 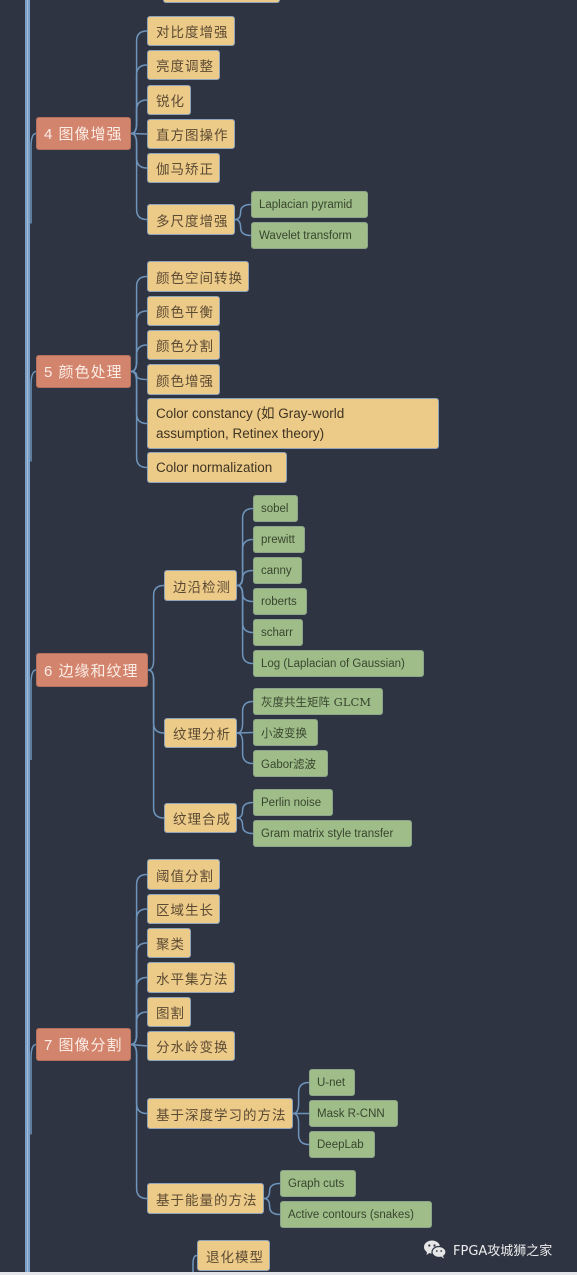 I want to click on section-node-image-enhancement: 4 图像增强, so click(x=83, y=133).